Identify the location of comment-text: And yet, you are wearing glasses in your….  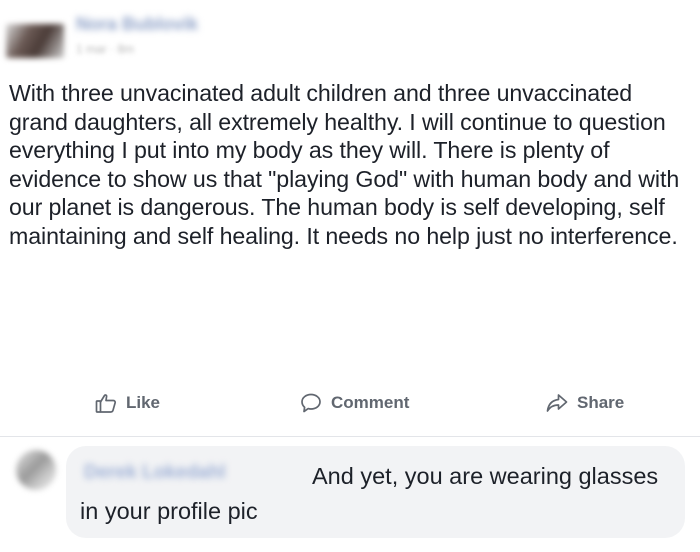
(369, 493).